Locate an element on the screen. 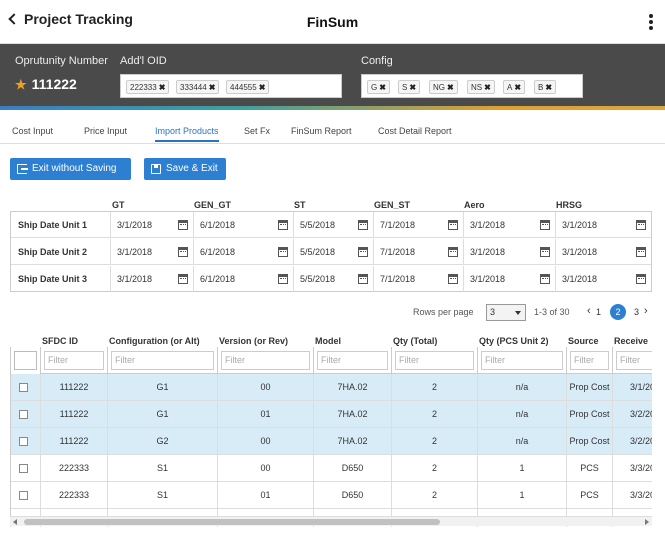  col-header-source: Source is located at coordinates (583, 341).